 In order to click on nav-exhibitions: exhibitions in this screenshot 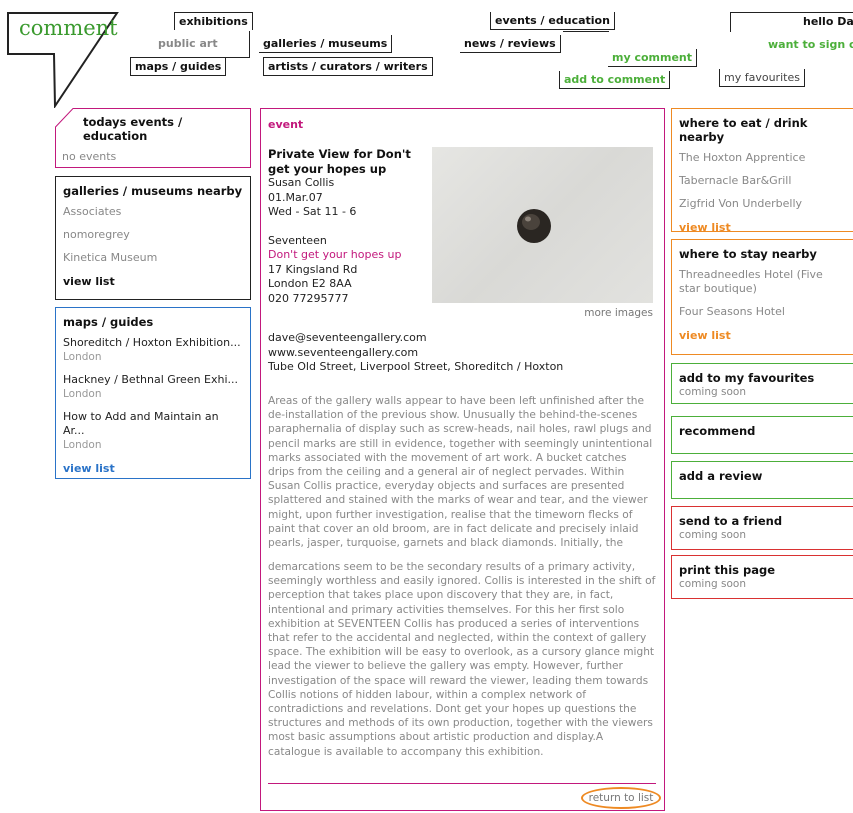, I will do `click(213, 21)`.